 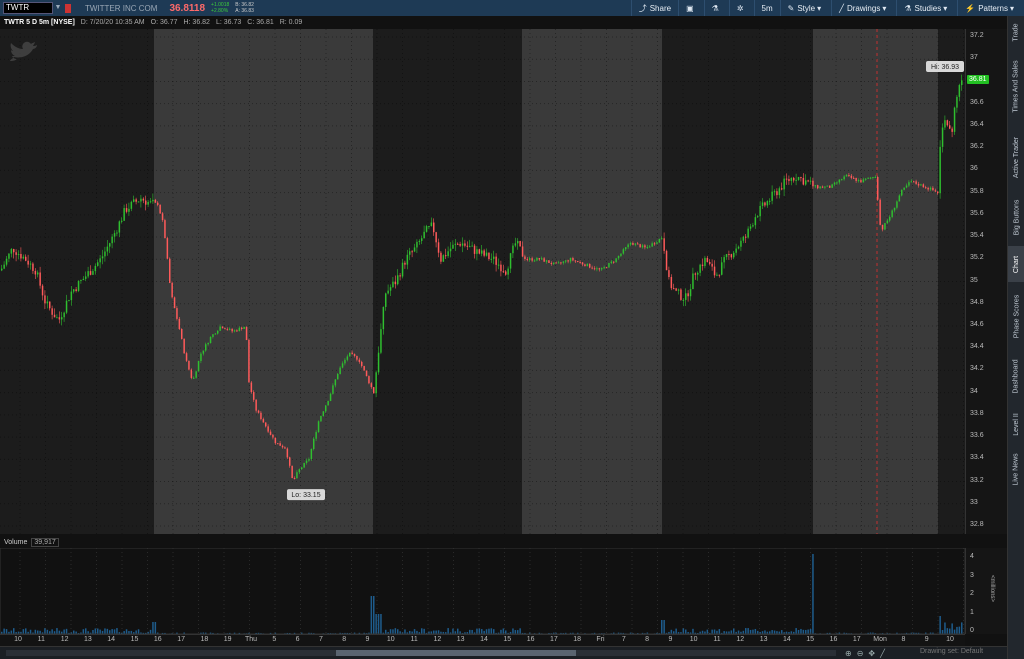 What do you see at coordinates (848, 653) in the screenshot?
I see `zoom-in-icon: ⊕` at bounding box center [848, 653].